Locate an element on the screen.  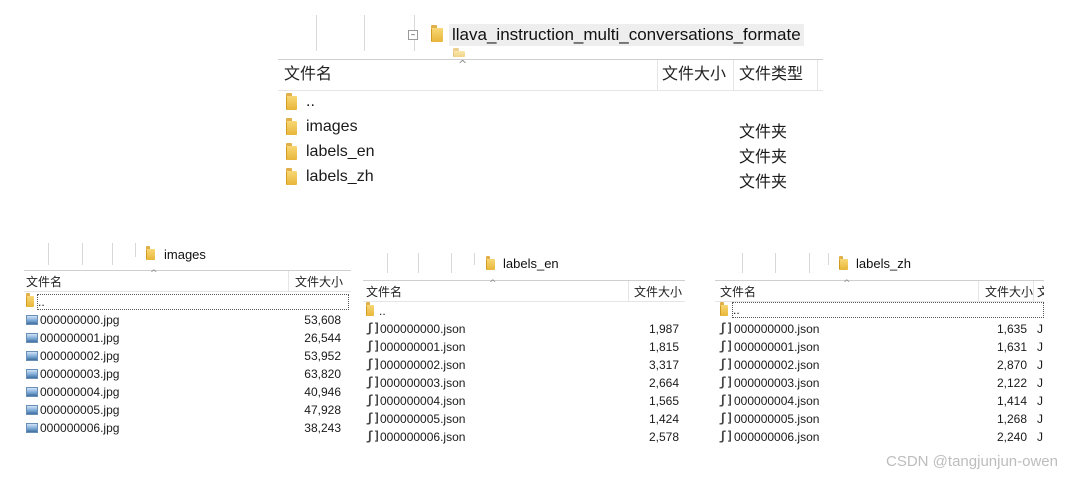
file-name: 000000004.jpg is located at coordinates (80, 392).